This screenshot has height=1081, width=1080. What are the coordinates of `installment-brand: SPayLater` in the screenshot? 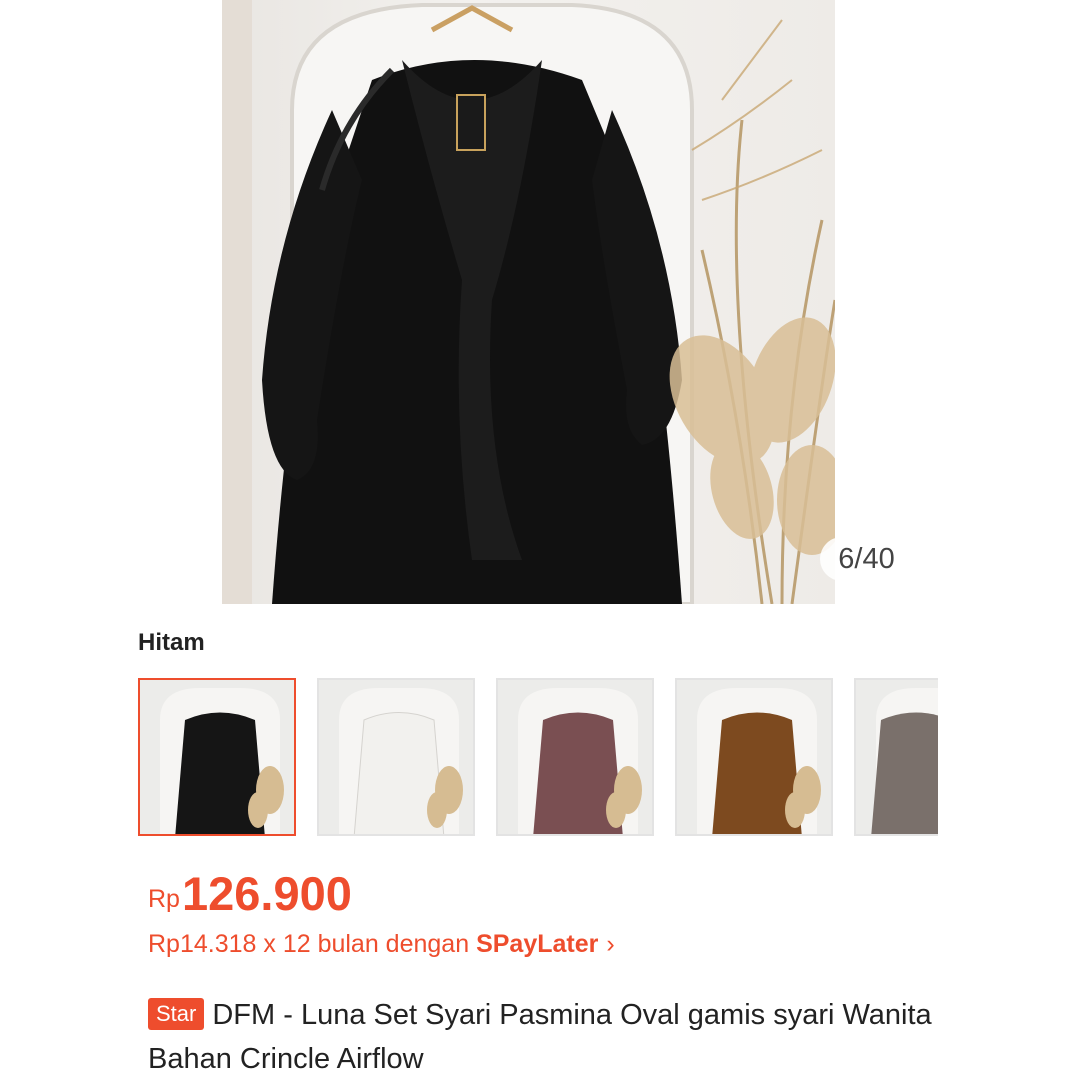 It's located at (537, 944).